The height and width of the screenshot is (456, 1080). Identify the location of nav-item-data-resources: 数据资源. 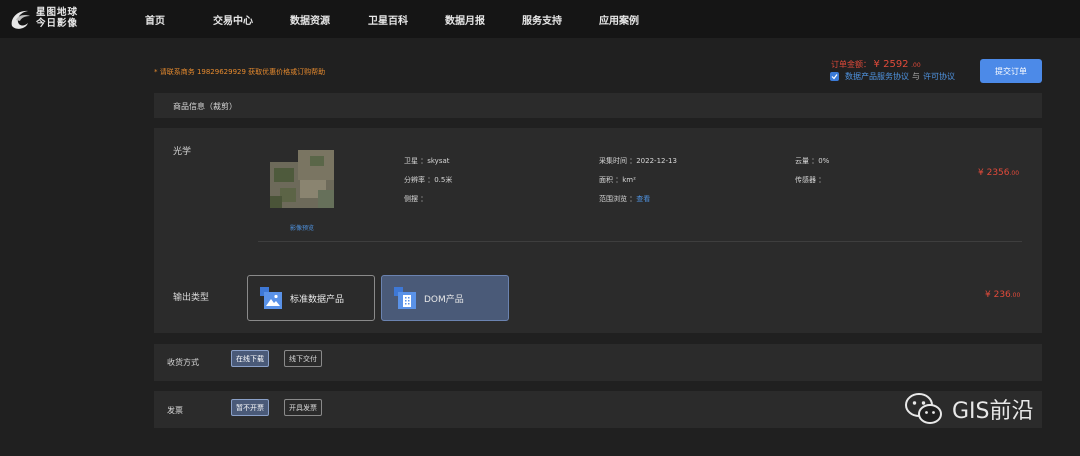
(310, 19).